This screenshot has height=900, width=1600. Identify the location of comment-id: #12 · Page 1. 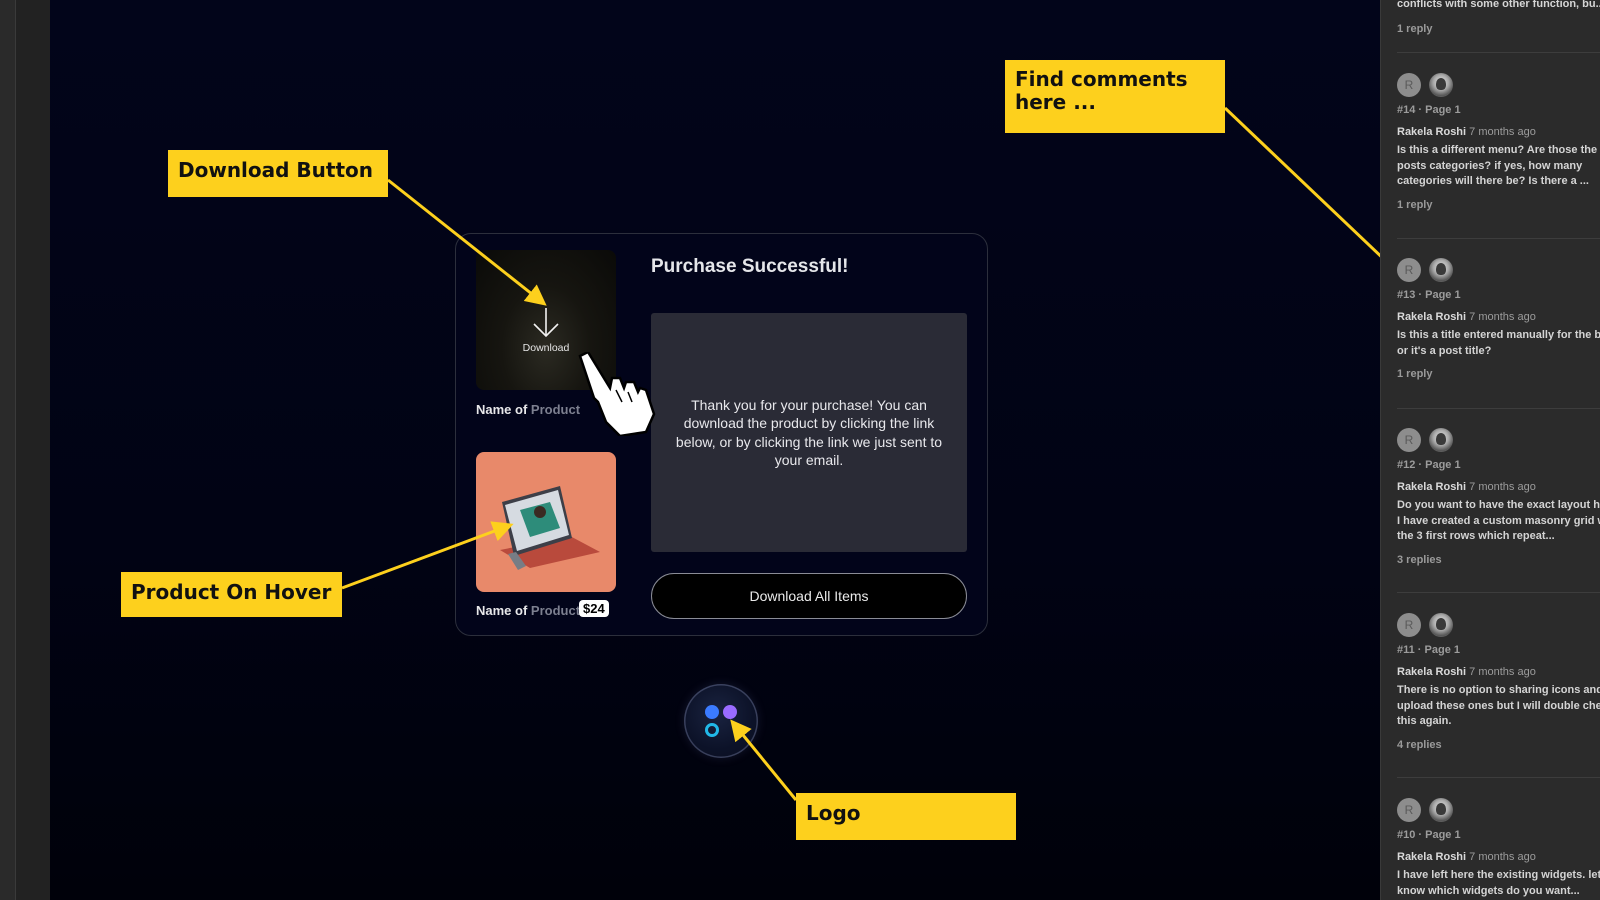
(1429, 465).